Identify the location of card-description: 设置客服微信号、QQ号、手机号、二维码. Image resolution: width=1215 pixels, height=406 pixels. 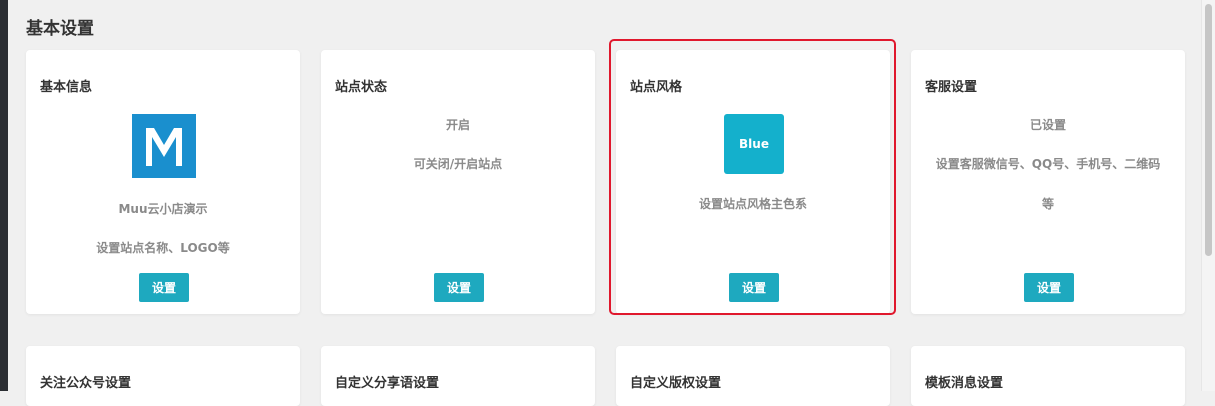
(1048, 164).